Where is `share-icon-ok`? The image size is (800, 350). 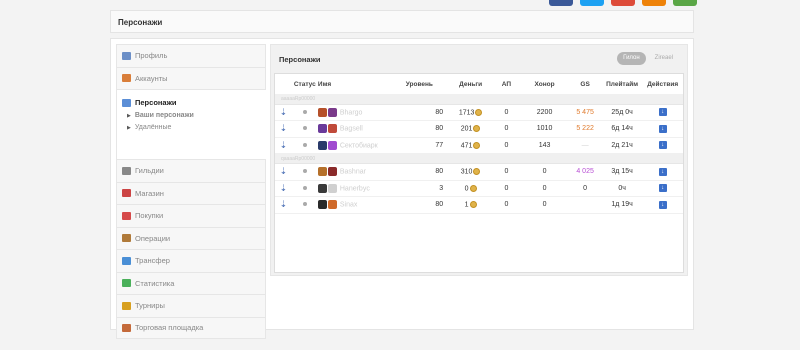 share-icon-ok is located at coordinates (654, 3).